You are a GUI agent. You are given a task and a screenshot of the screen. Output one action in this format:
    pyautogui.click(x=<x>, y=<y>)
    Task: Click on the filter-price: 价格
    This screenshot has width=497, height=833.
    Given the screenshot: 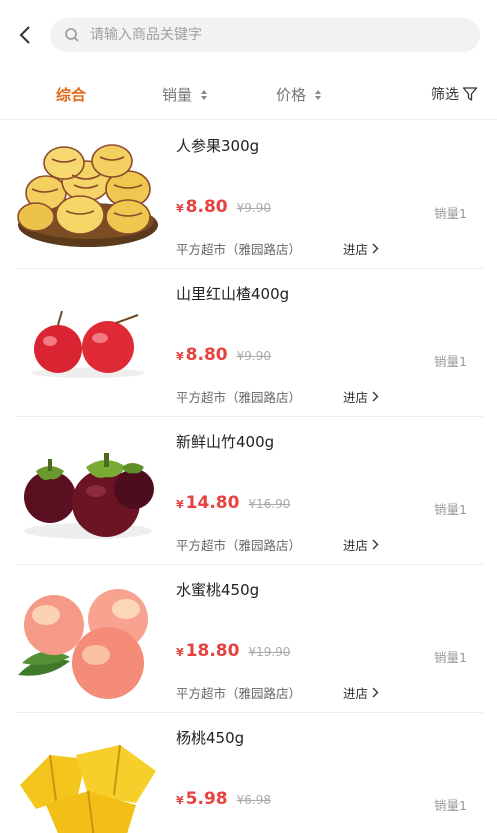 What is the action you would take?
    pyautogui.click(x=299, y=94)
    